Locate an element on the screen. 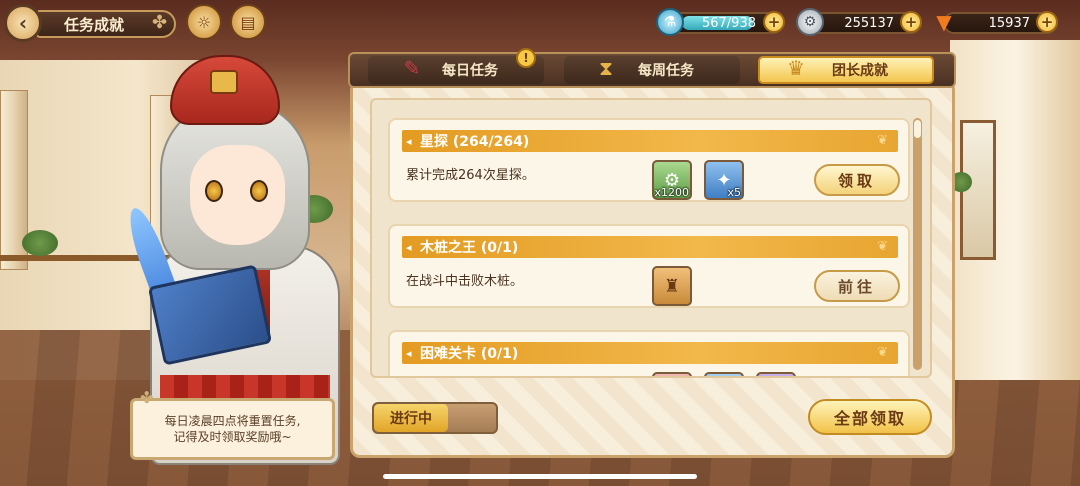  task-card: 困难关卡 (0/1) ❦ is located at coordinates (649, 354).